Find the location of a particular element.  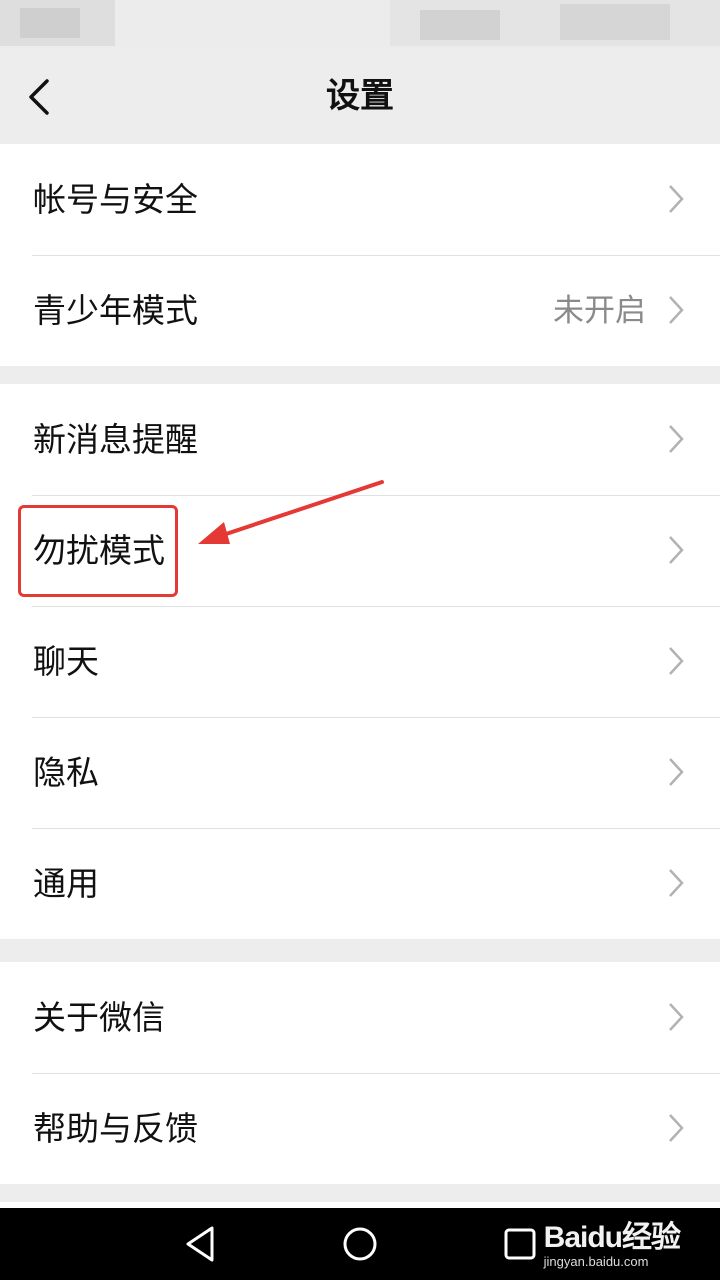

watermark-url: jingyan.baidu.com is located at coordinates (596, 1261).